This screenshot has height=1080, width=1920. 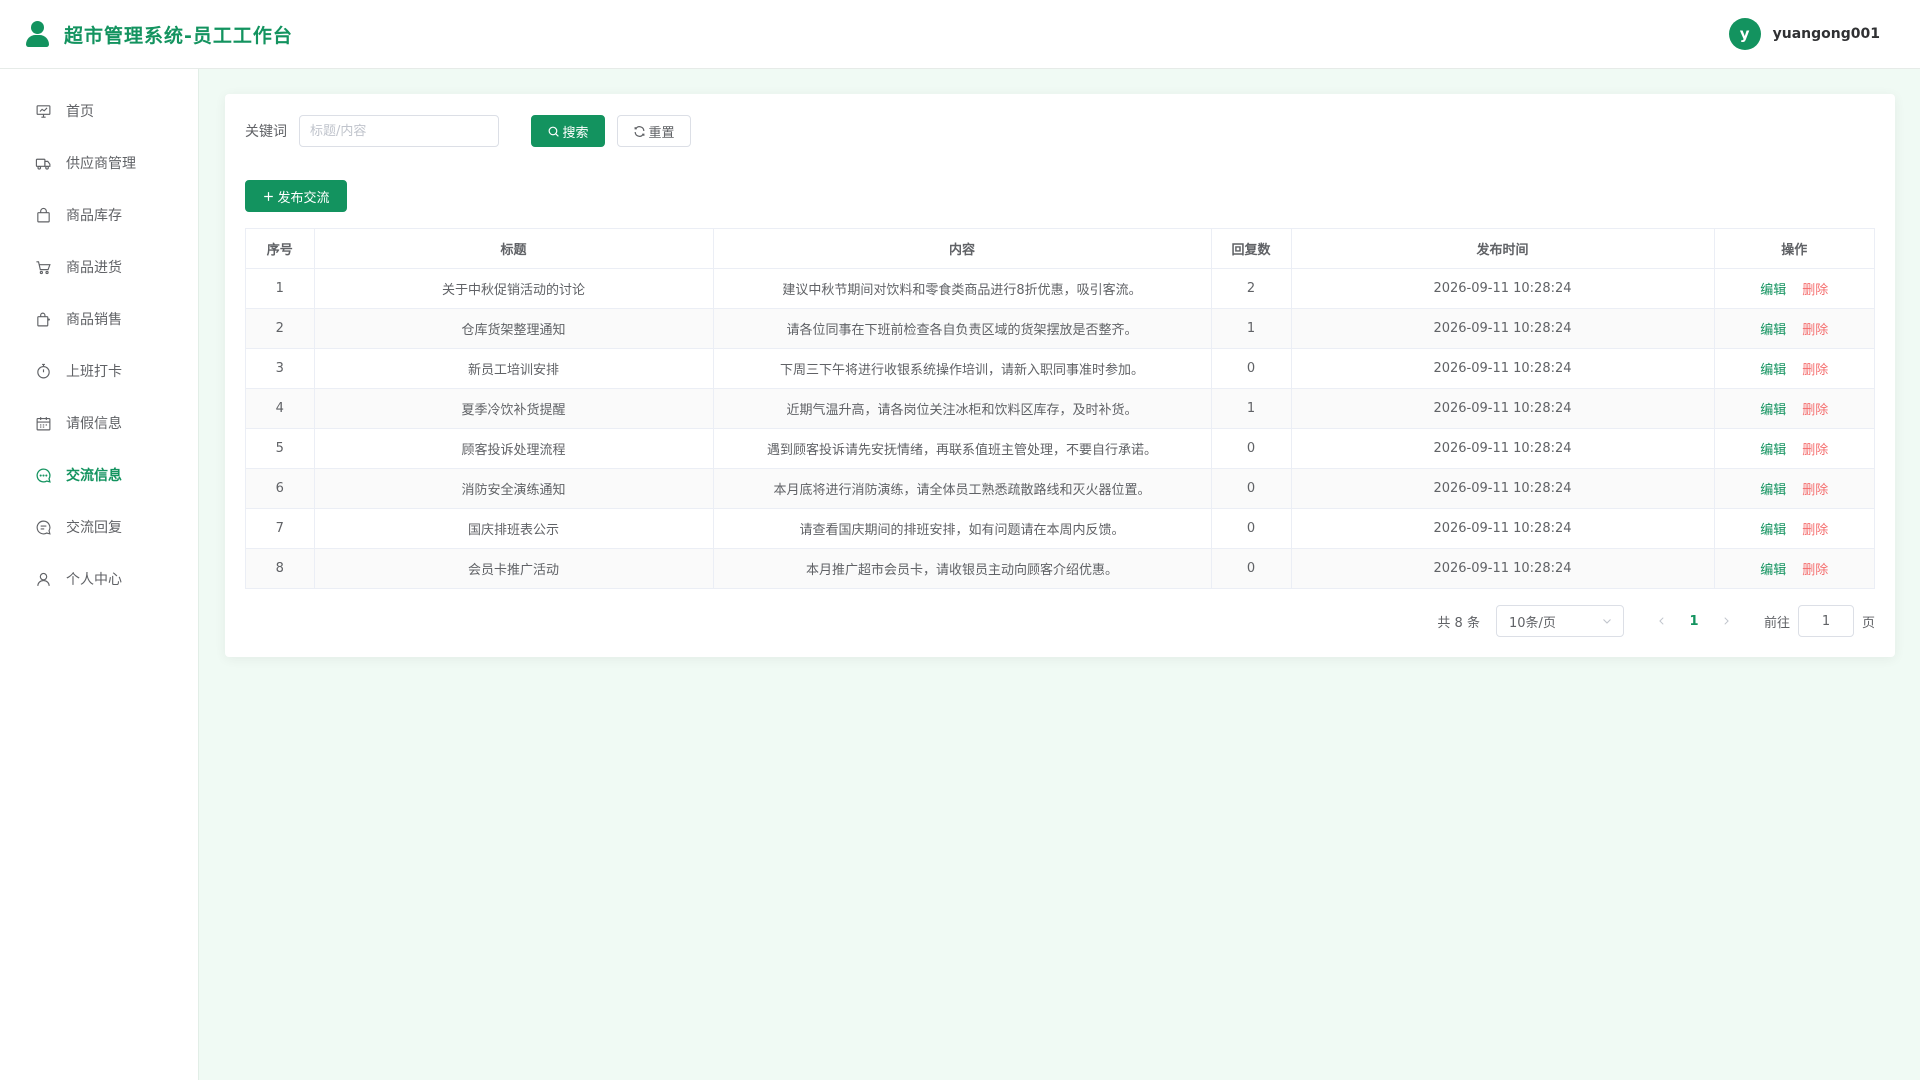 I want to click on sidebar-item-inventory: 商品库存, so click(x=99, y=215).